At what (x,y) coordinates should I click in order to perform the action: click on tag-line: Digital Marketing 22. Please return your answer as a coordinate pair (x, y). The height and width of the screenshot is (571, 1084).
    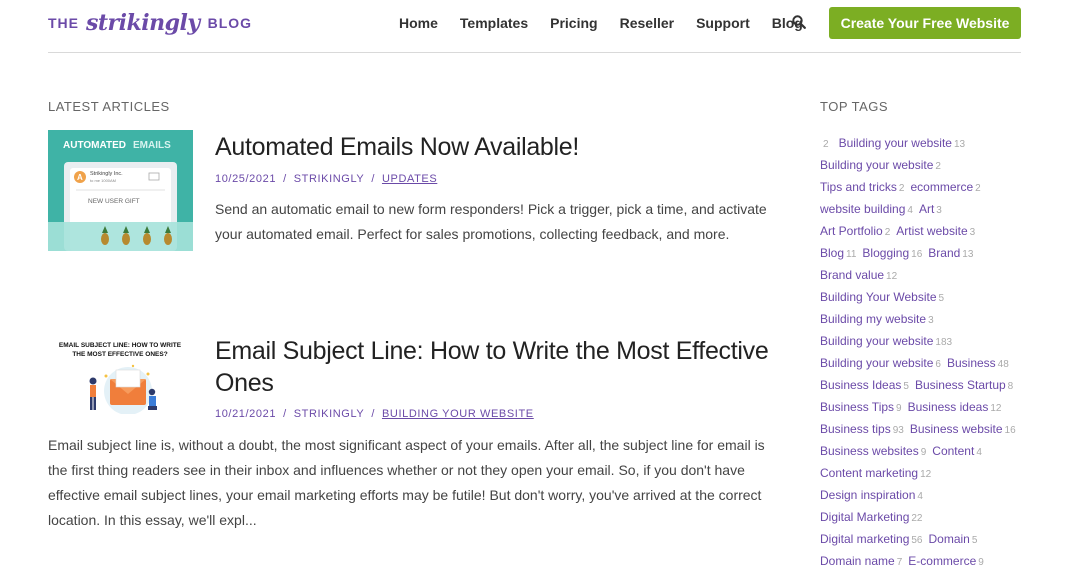
    Looking at the image, I should click on (920, 517).